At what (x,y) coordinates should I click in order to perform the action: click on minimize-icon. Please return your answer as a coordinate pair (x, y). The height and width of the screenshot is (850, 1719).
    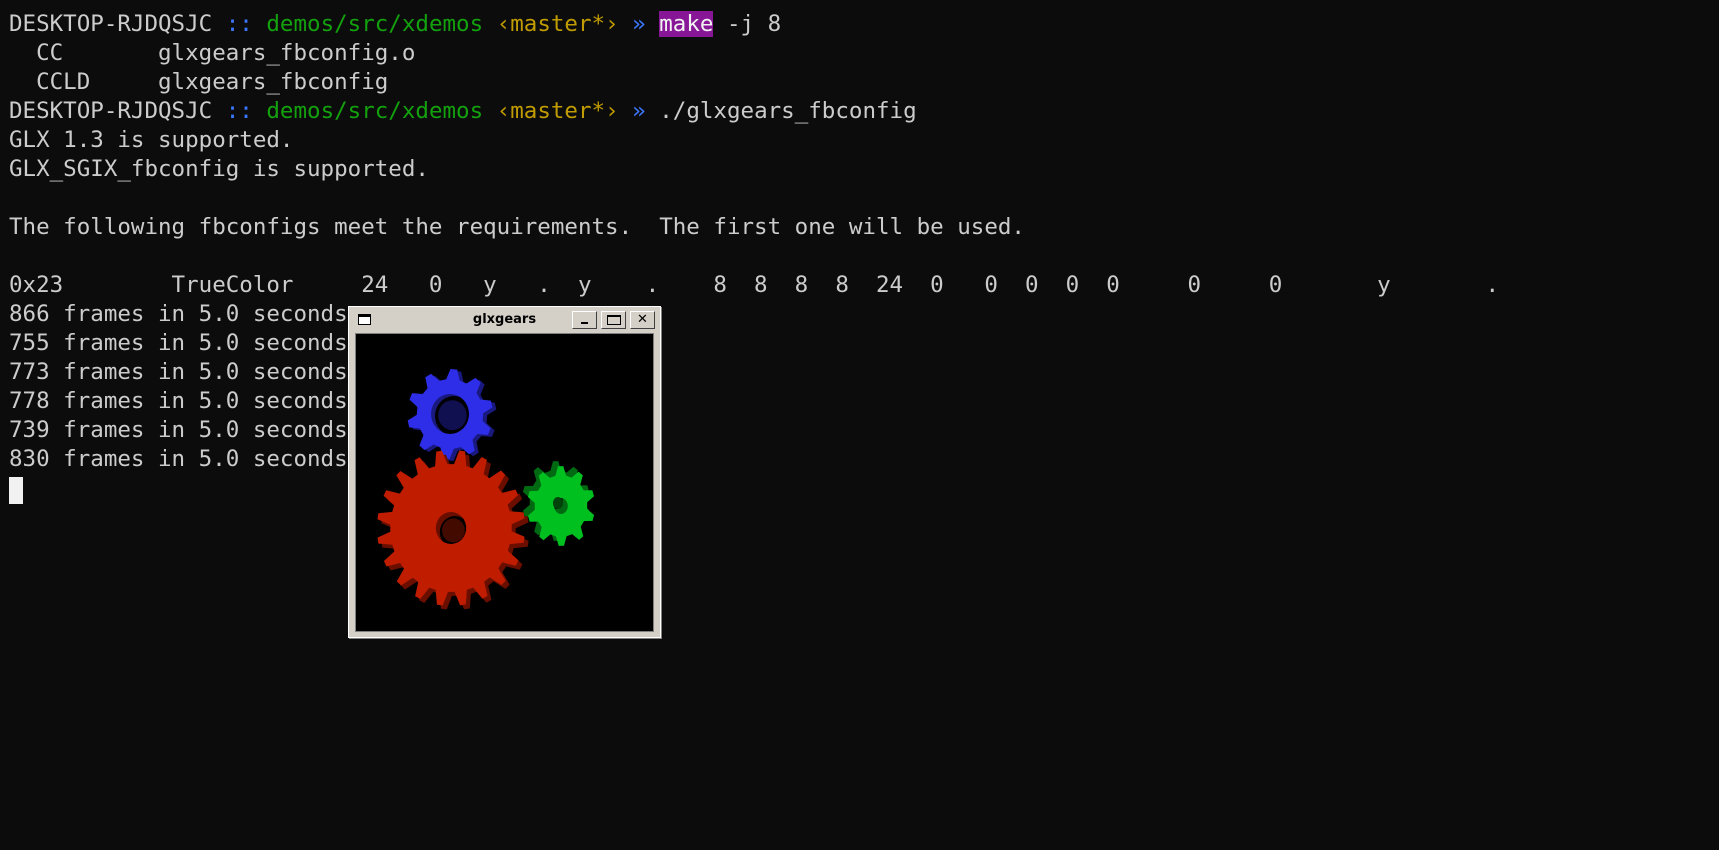
    Looking at the image, I should click on (584, 323).